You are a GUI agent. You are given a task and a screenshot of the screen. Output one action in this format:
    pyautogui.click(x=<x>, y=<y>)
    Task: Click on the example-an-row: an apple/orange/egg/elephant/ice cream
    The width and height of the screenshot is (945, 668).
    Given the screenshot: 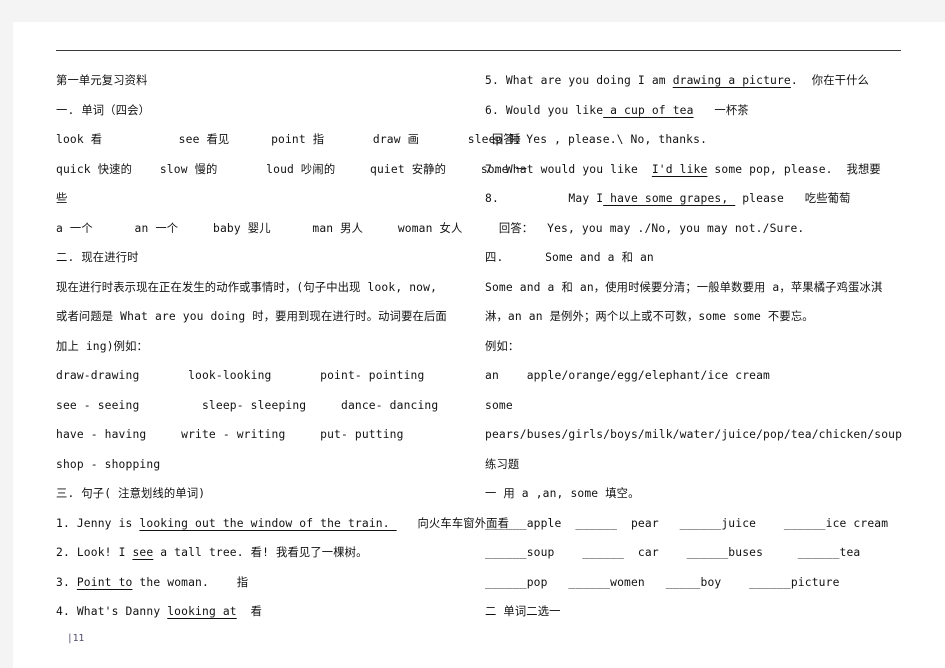 What is the action you would take?
    pyautogui.click(x=628, y=375)
    